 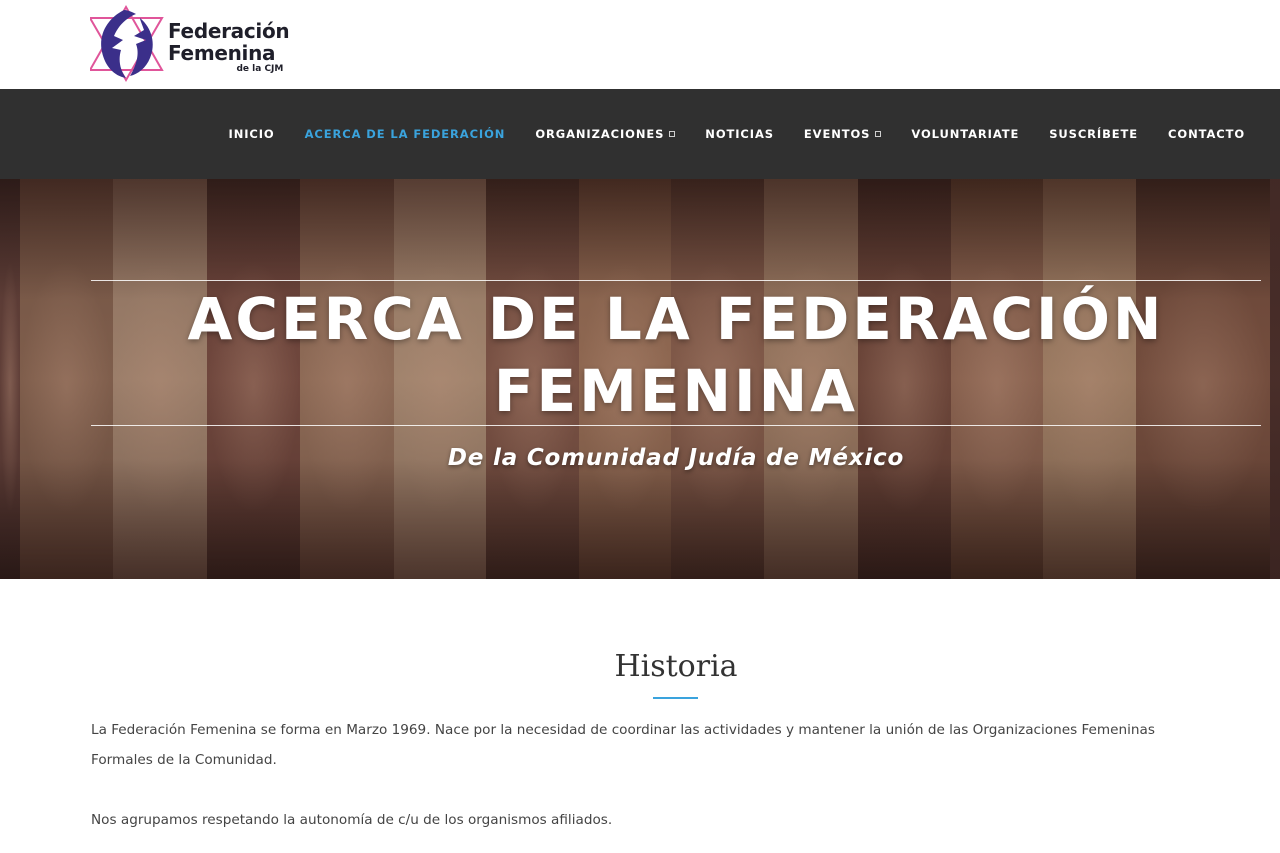 I want to click on logo-line-2: Femenina, so click(x=222, y=53).